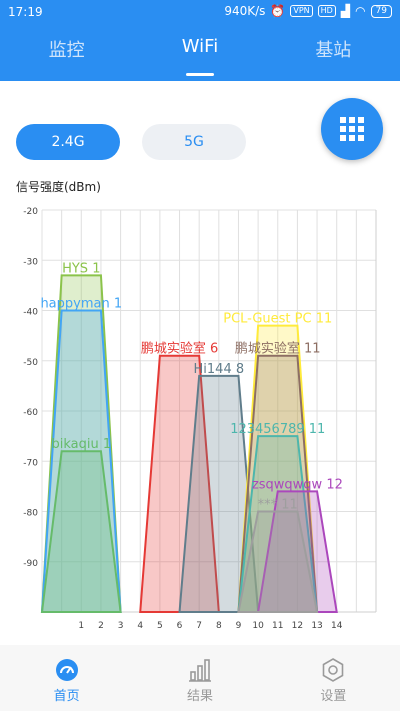 The width and height of the screenshot is (400, 711). I want to click on nav-home-label: 首页, so click(66, 696).